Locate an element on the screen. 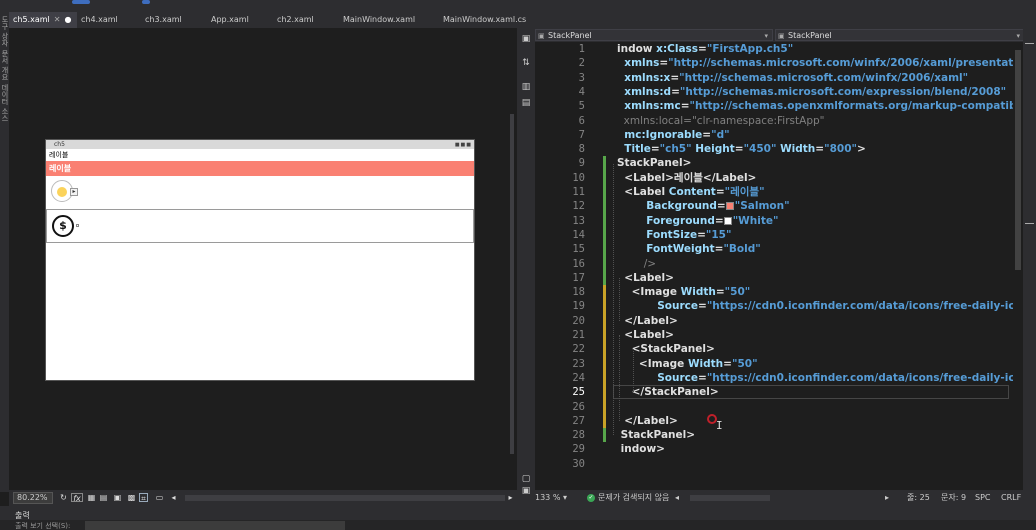 Image resolution: width=1036 pixels, height=530 pixels. code-line: FontWeight="Bold" is located at coordinates (689, 249).